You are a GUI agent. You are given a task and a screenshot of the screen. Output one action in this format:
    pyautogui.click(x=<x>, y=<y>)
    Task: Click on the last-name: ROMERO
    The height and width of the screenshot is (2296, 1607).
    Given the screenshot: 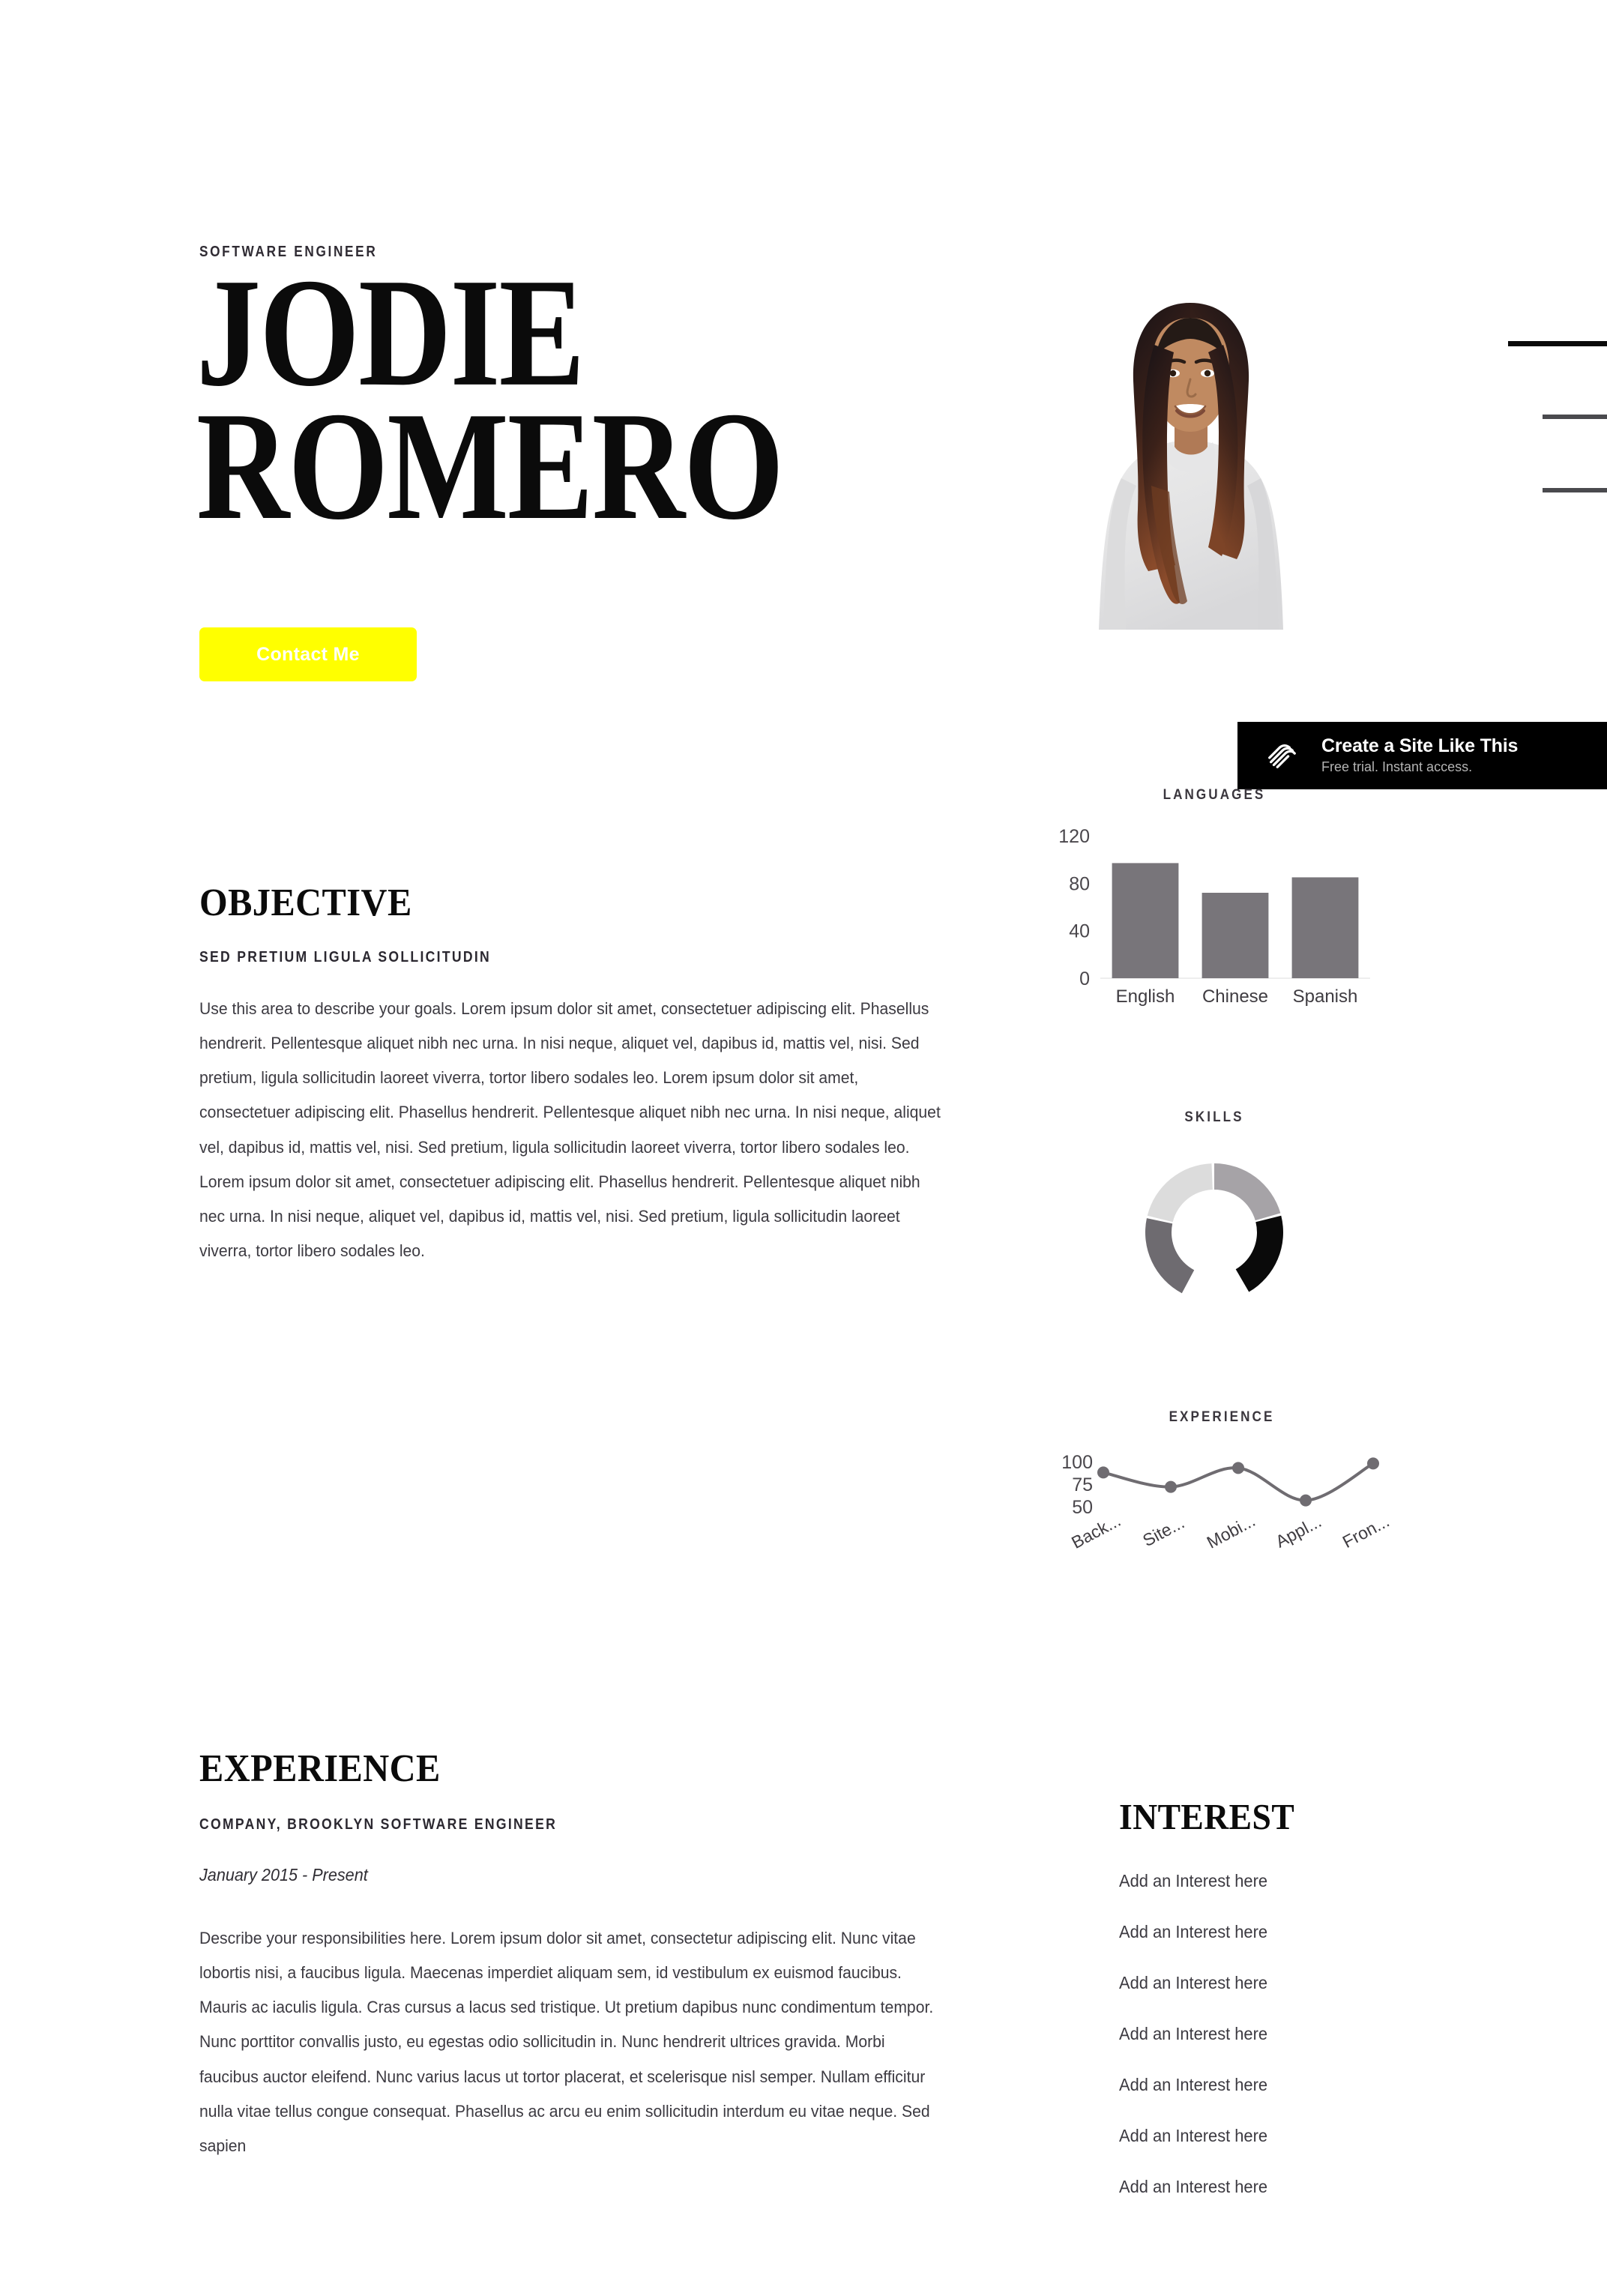 What is the action you would take?
    pyautogui.click(x=490, y=467)
    